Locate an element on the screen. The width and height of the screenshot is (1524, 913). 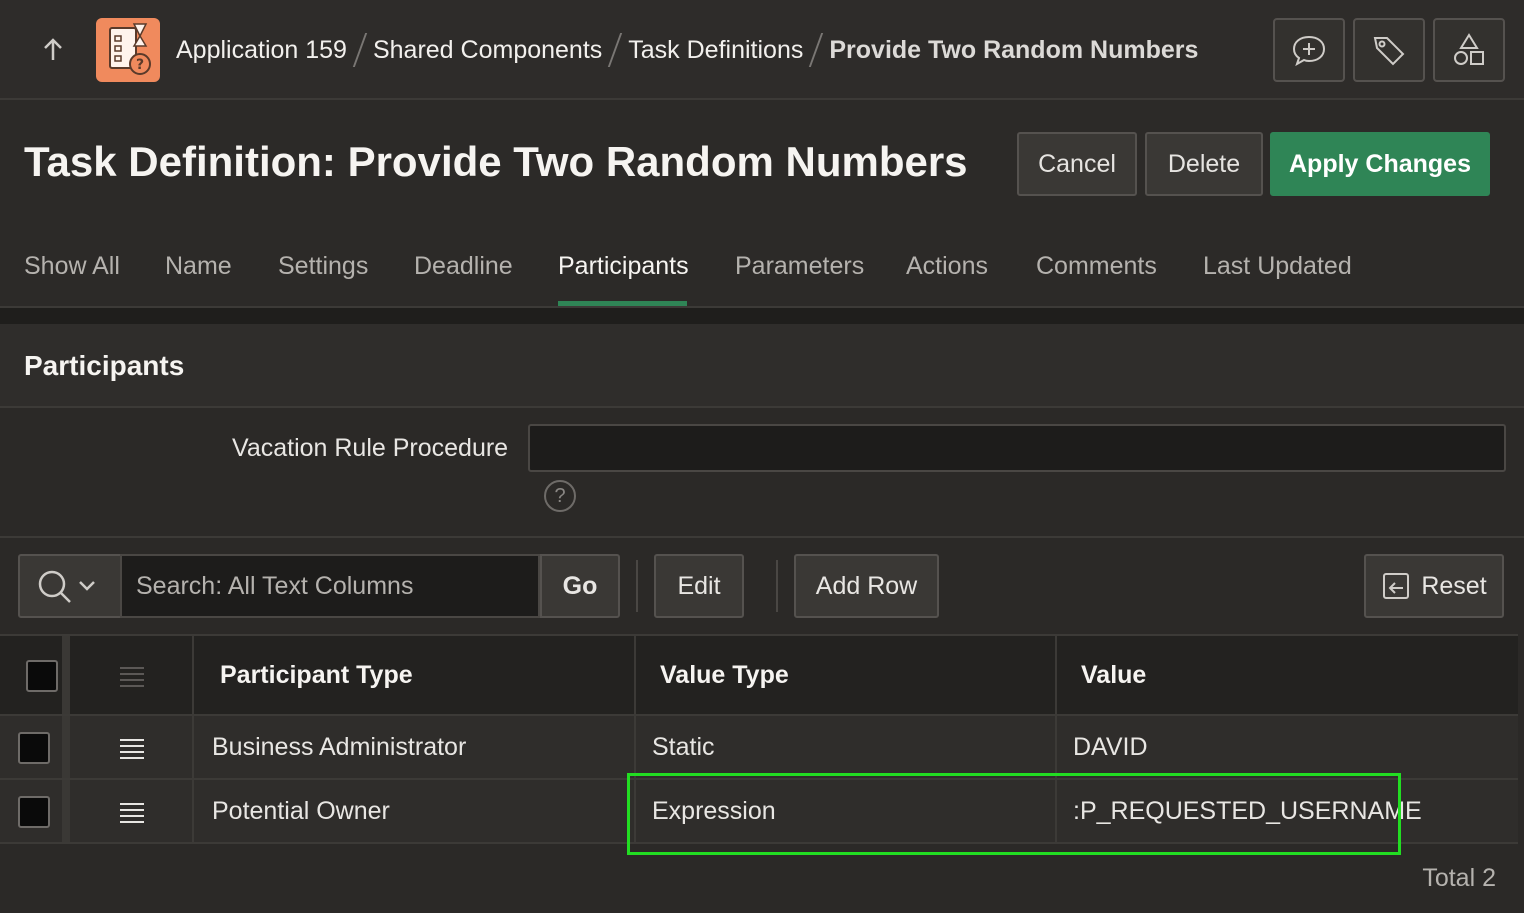
search-column-menu is located at coordinates (70, 586).